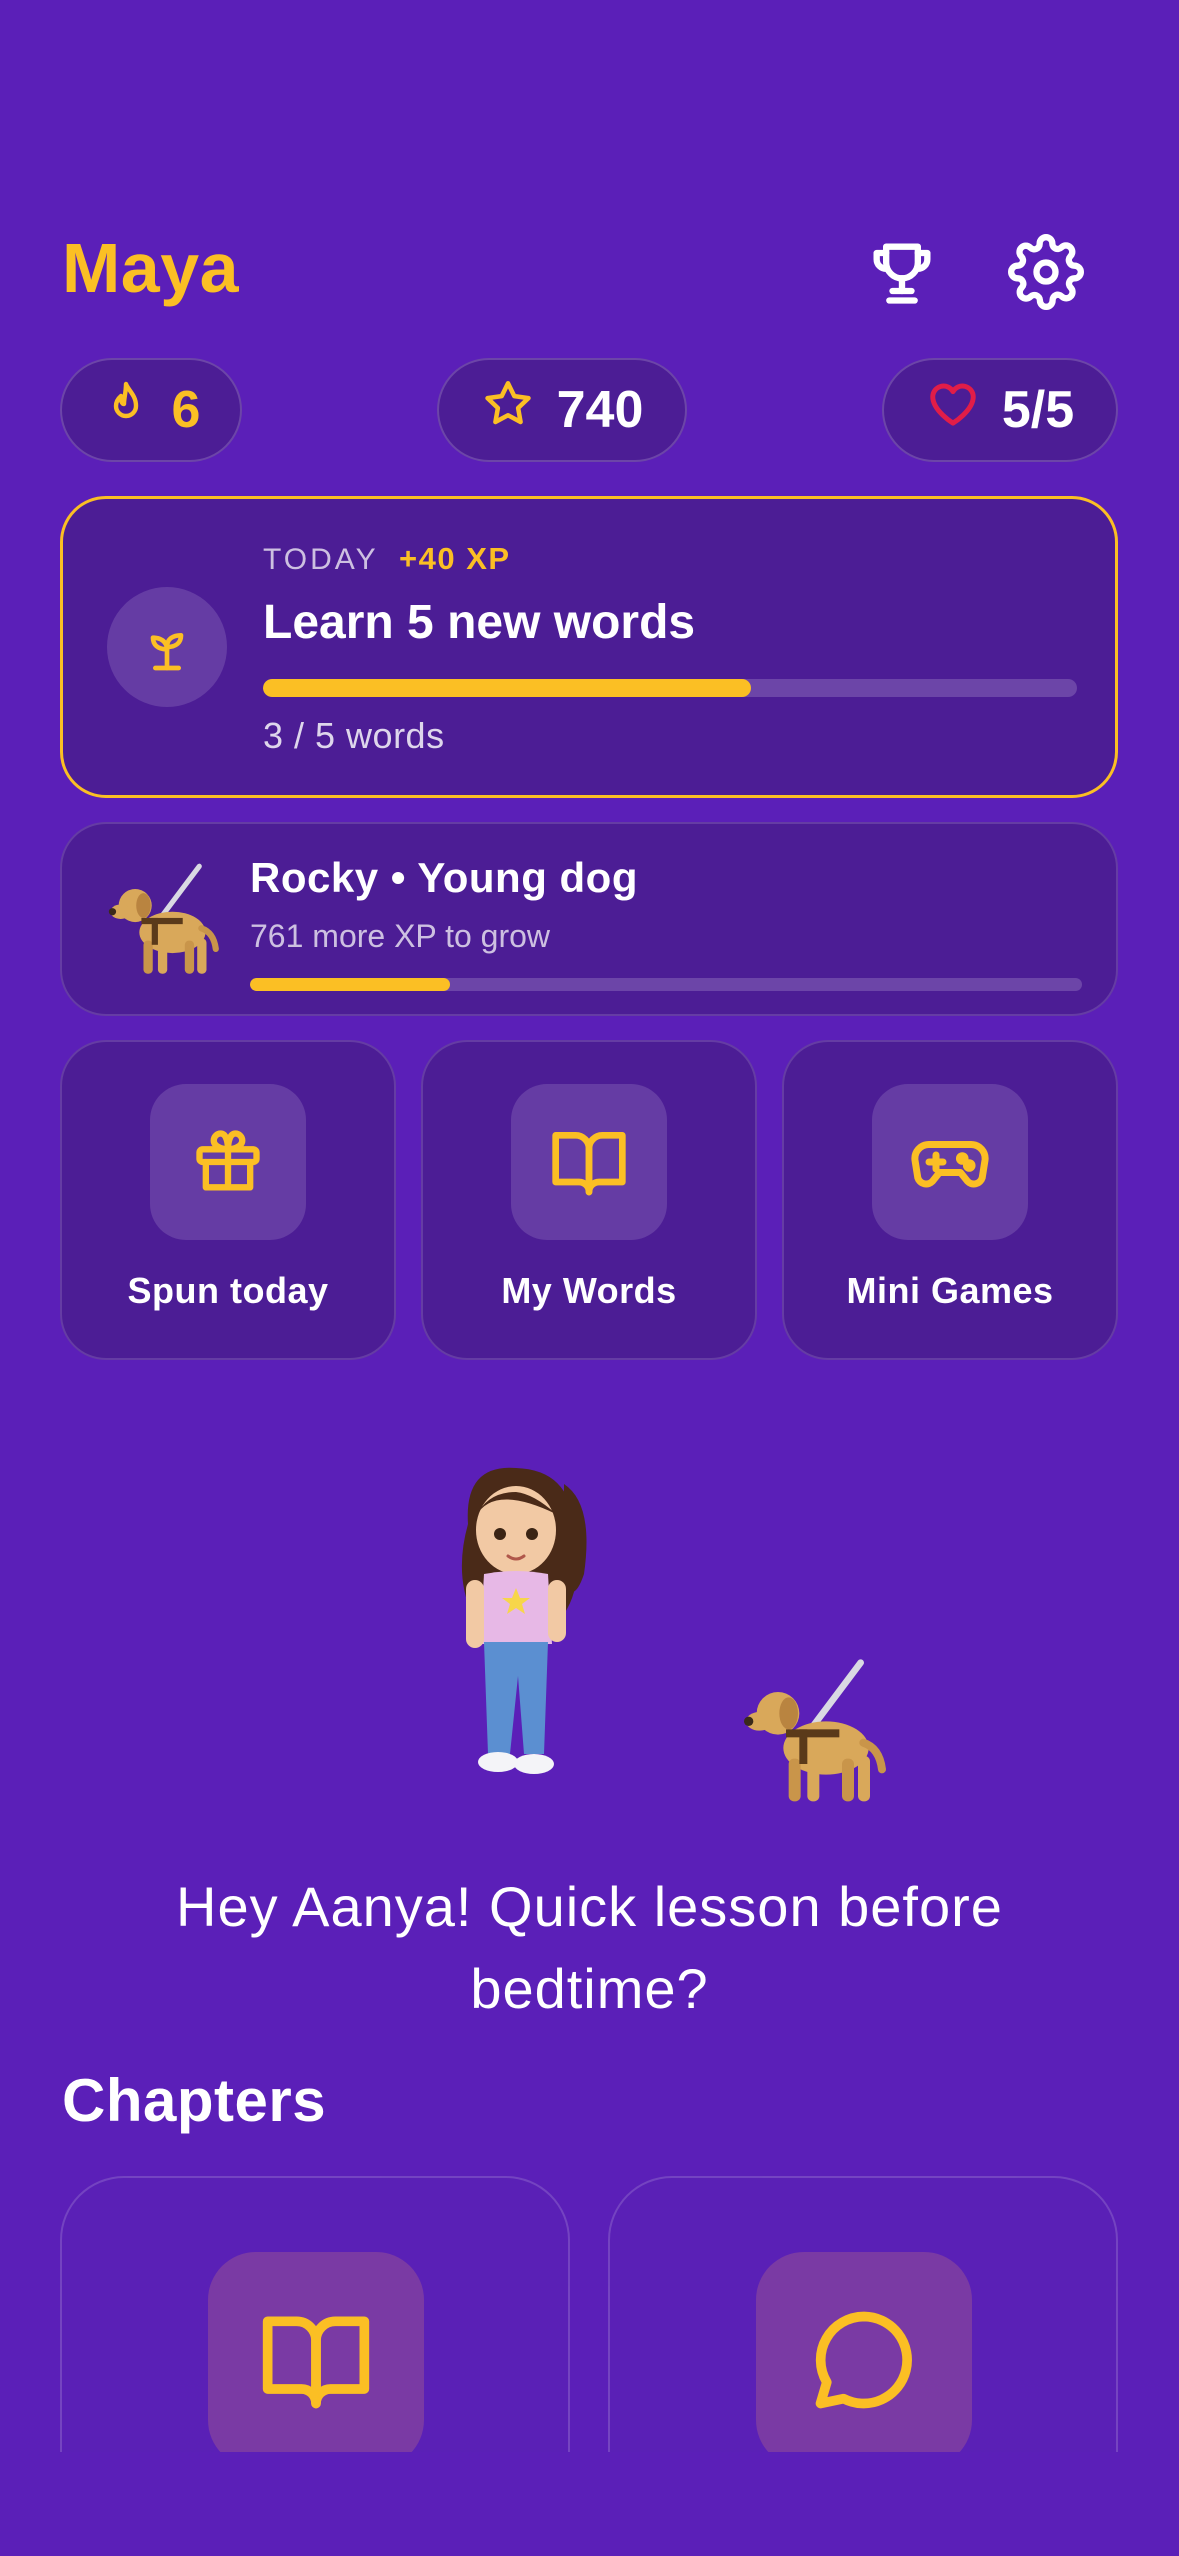 Image resolution: width=1179 pixels, height=2556 pixels. Describe the element at coordinates (194, 2100) in the screenshot. I see `chapters-heading: Chapters` at that location.